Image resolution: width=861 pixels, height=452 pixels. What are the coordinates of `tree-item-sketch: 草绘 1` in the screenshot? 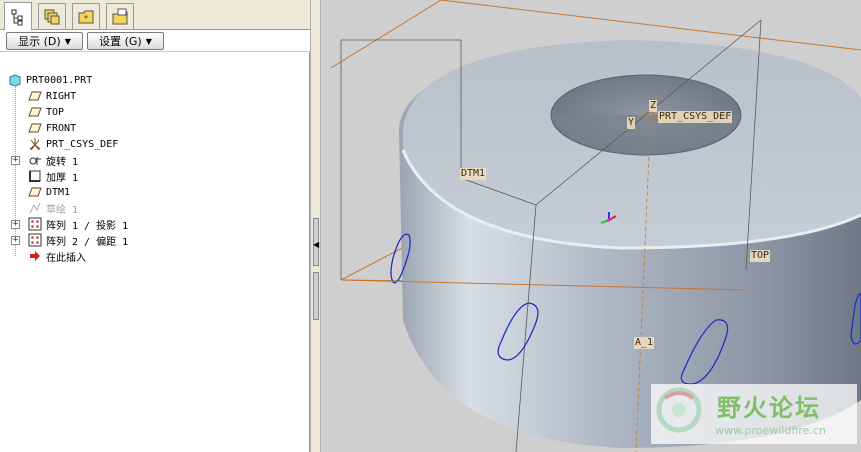 It's located at (53, 208).